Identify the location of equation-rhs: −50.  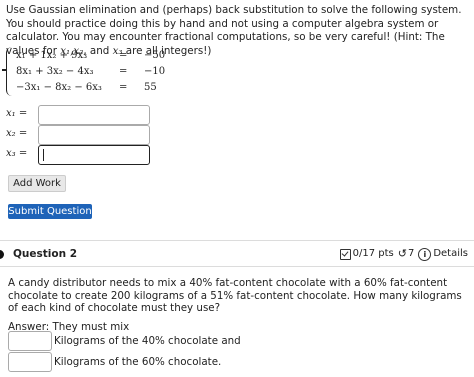
(155, 55).